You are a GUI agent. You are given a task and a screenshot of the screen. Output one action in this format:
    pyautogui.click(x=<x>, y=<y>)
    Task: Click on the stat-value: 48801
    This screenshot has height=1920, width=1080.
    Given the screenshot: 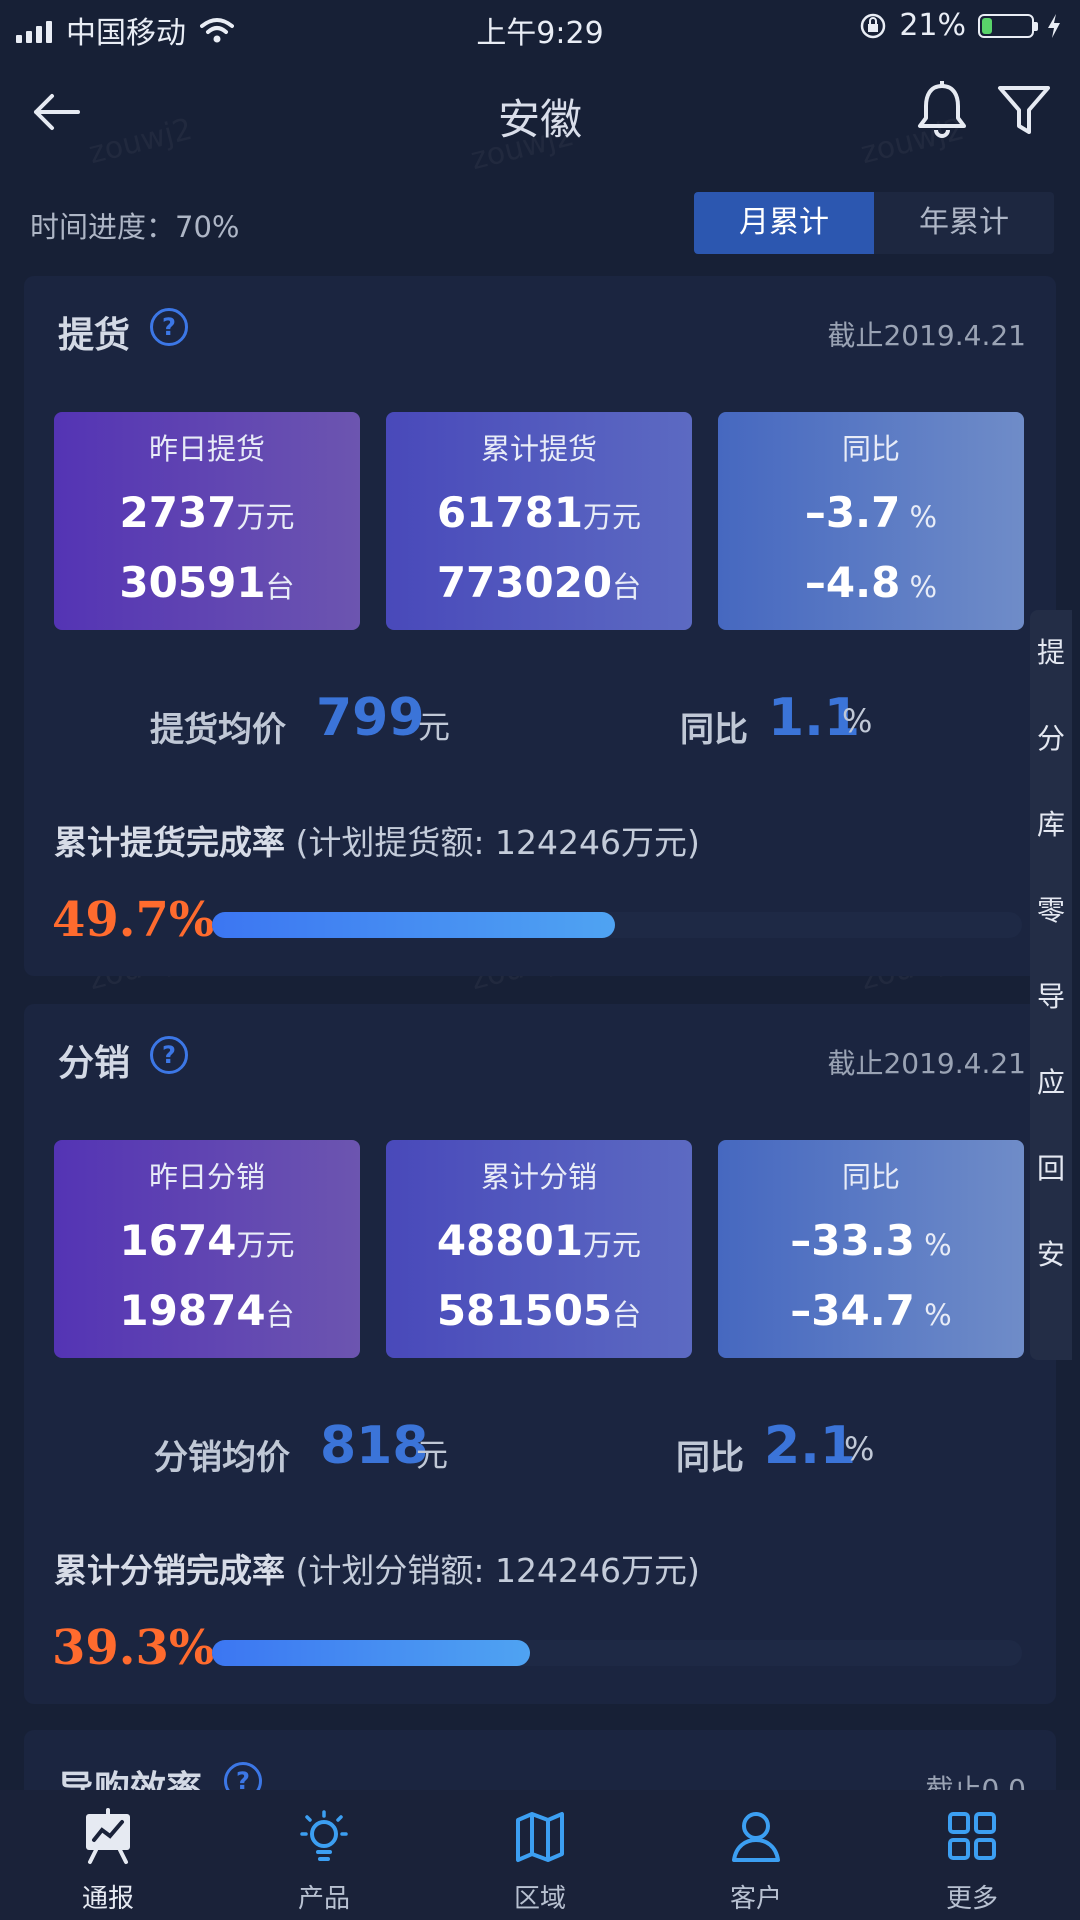 What is the action you would take?
    pyautogui.click(x=510, y=1240)
    